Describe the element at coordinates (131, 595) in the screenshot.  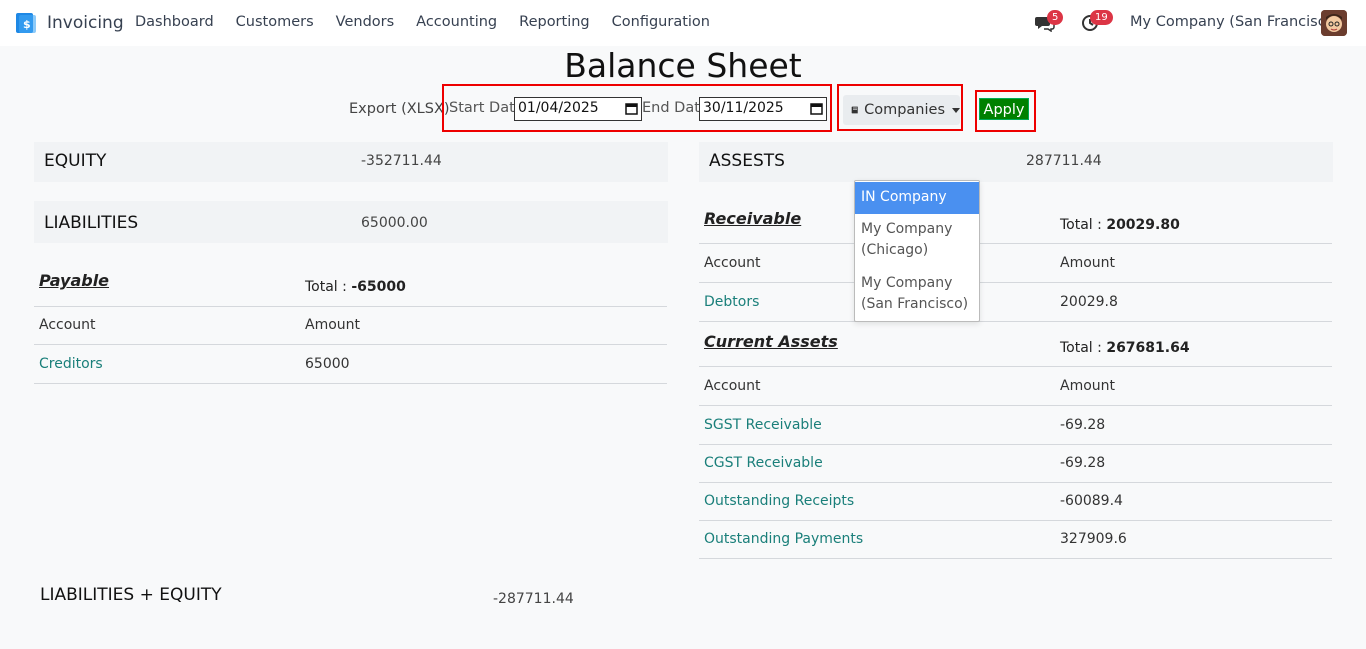
I see `liabilities-equity-title: LIABILITIES + EQUITY` at that location.